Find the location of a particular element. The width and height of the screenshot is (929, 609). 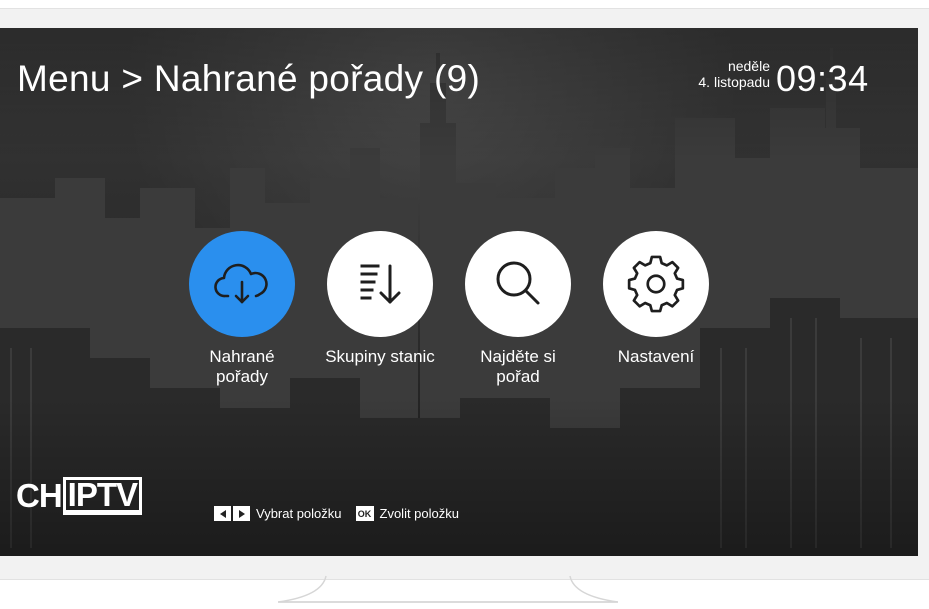

menu-item-recorded: Nahrané pořady is located at coordinates (242, 309).